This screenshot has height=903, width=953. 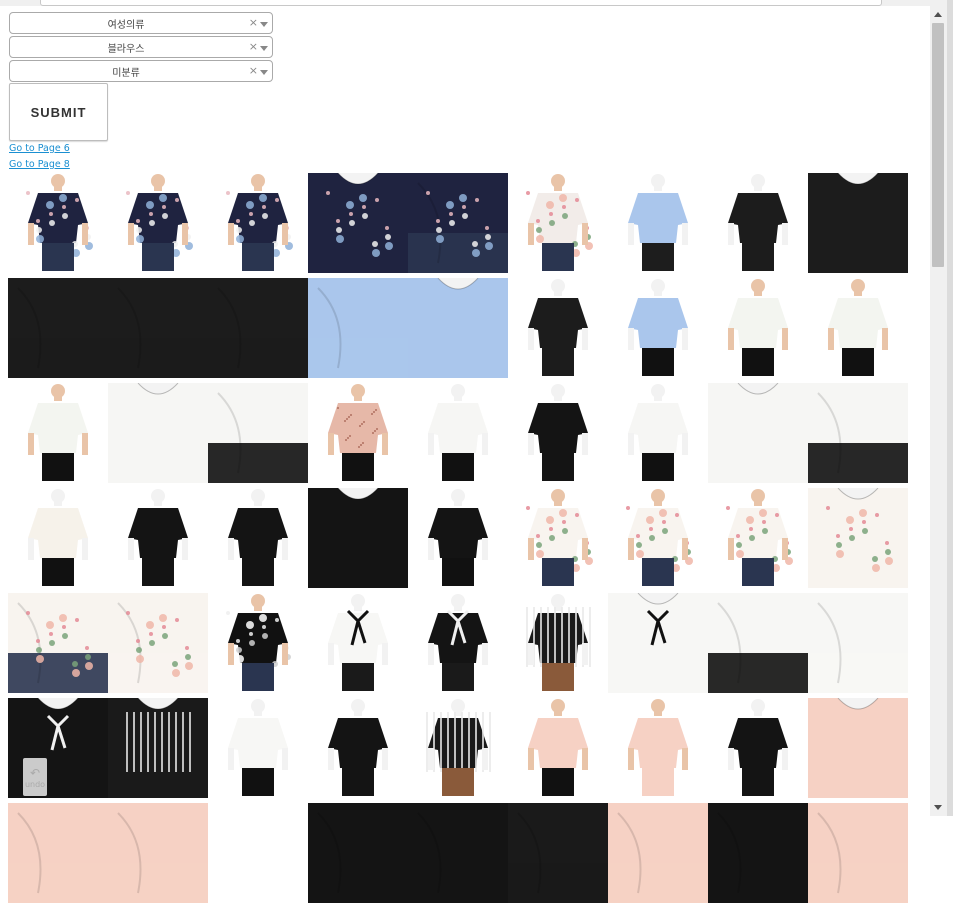 I want to click on category-select-detail: 미분류 ×, so click(x=141, y=71).